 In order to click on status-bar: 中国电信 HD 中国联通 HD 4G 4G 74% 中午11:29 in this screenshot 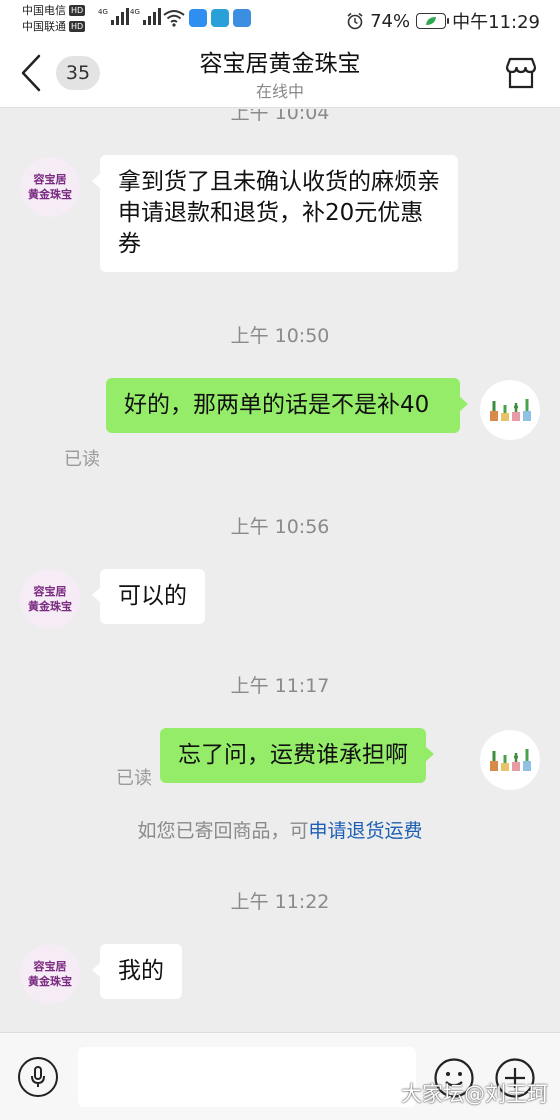, I will do `click(280, 19)`.